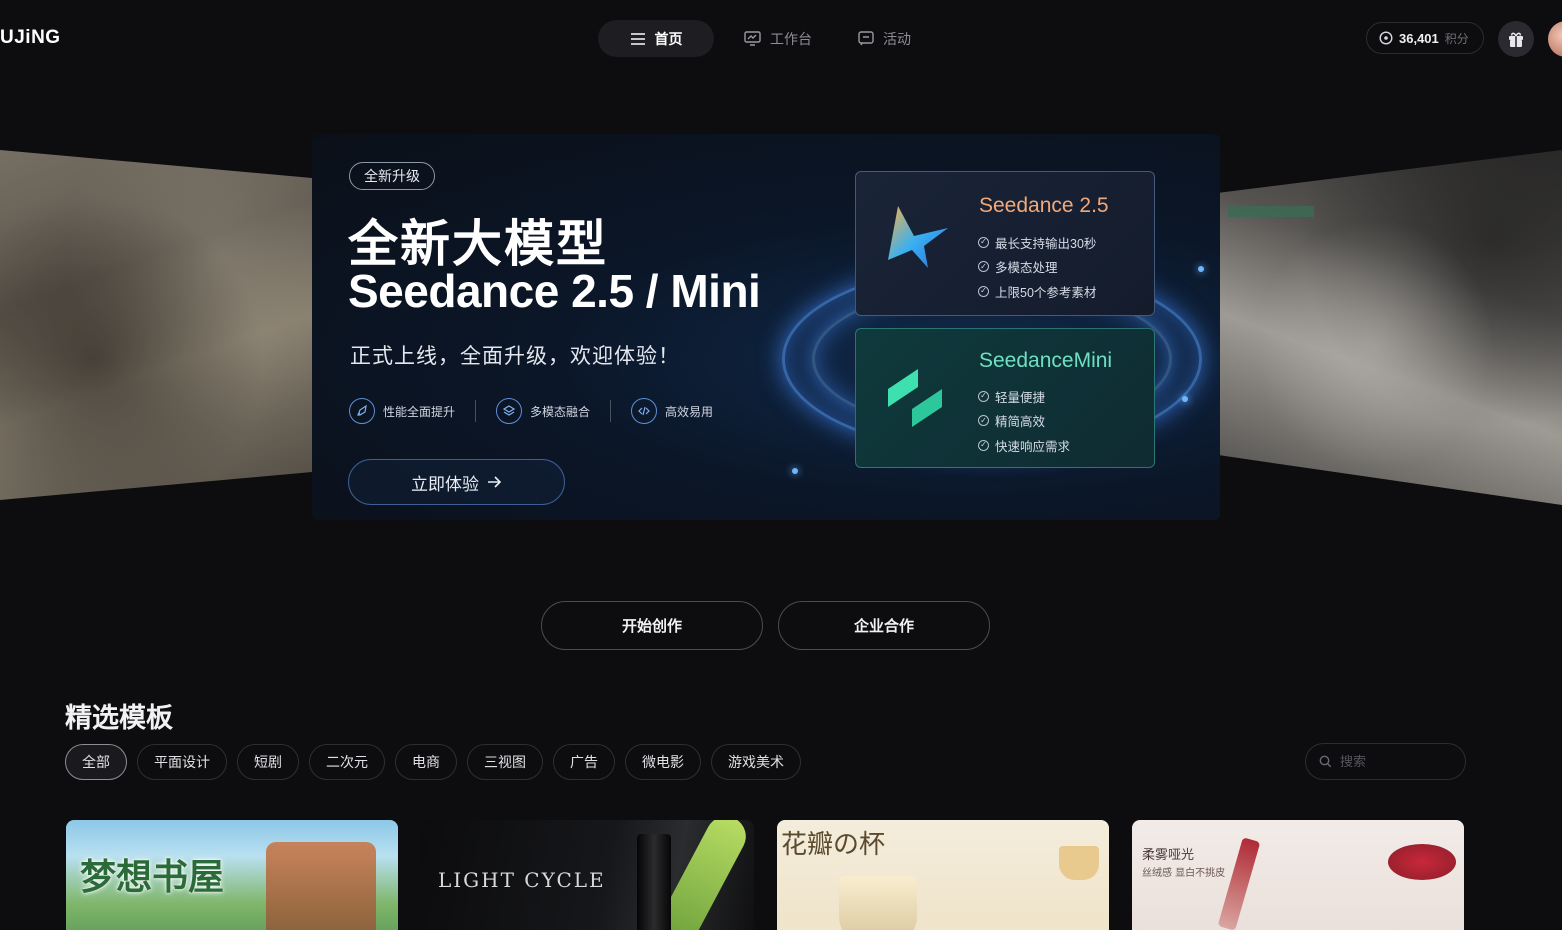 The height and width of the screenshot is (930, 1562). I want to click on menu-icon, so click(637, 38).